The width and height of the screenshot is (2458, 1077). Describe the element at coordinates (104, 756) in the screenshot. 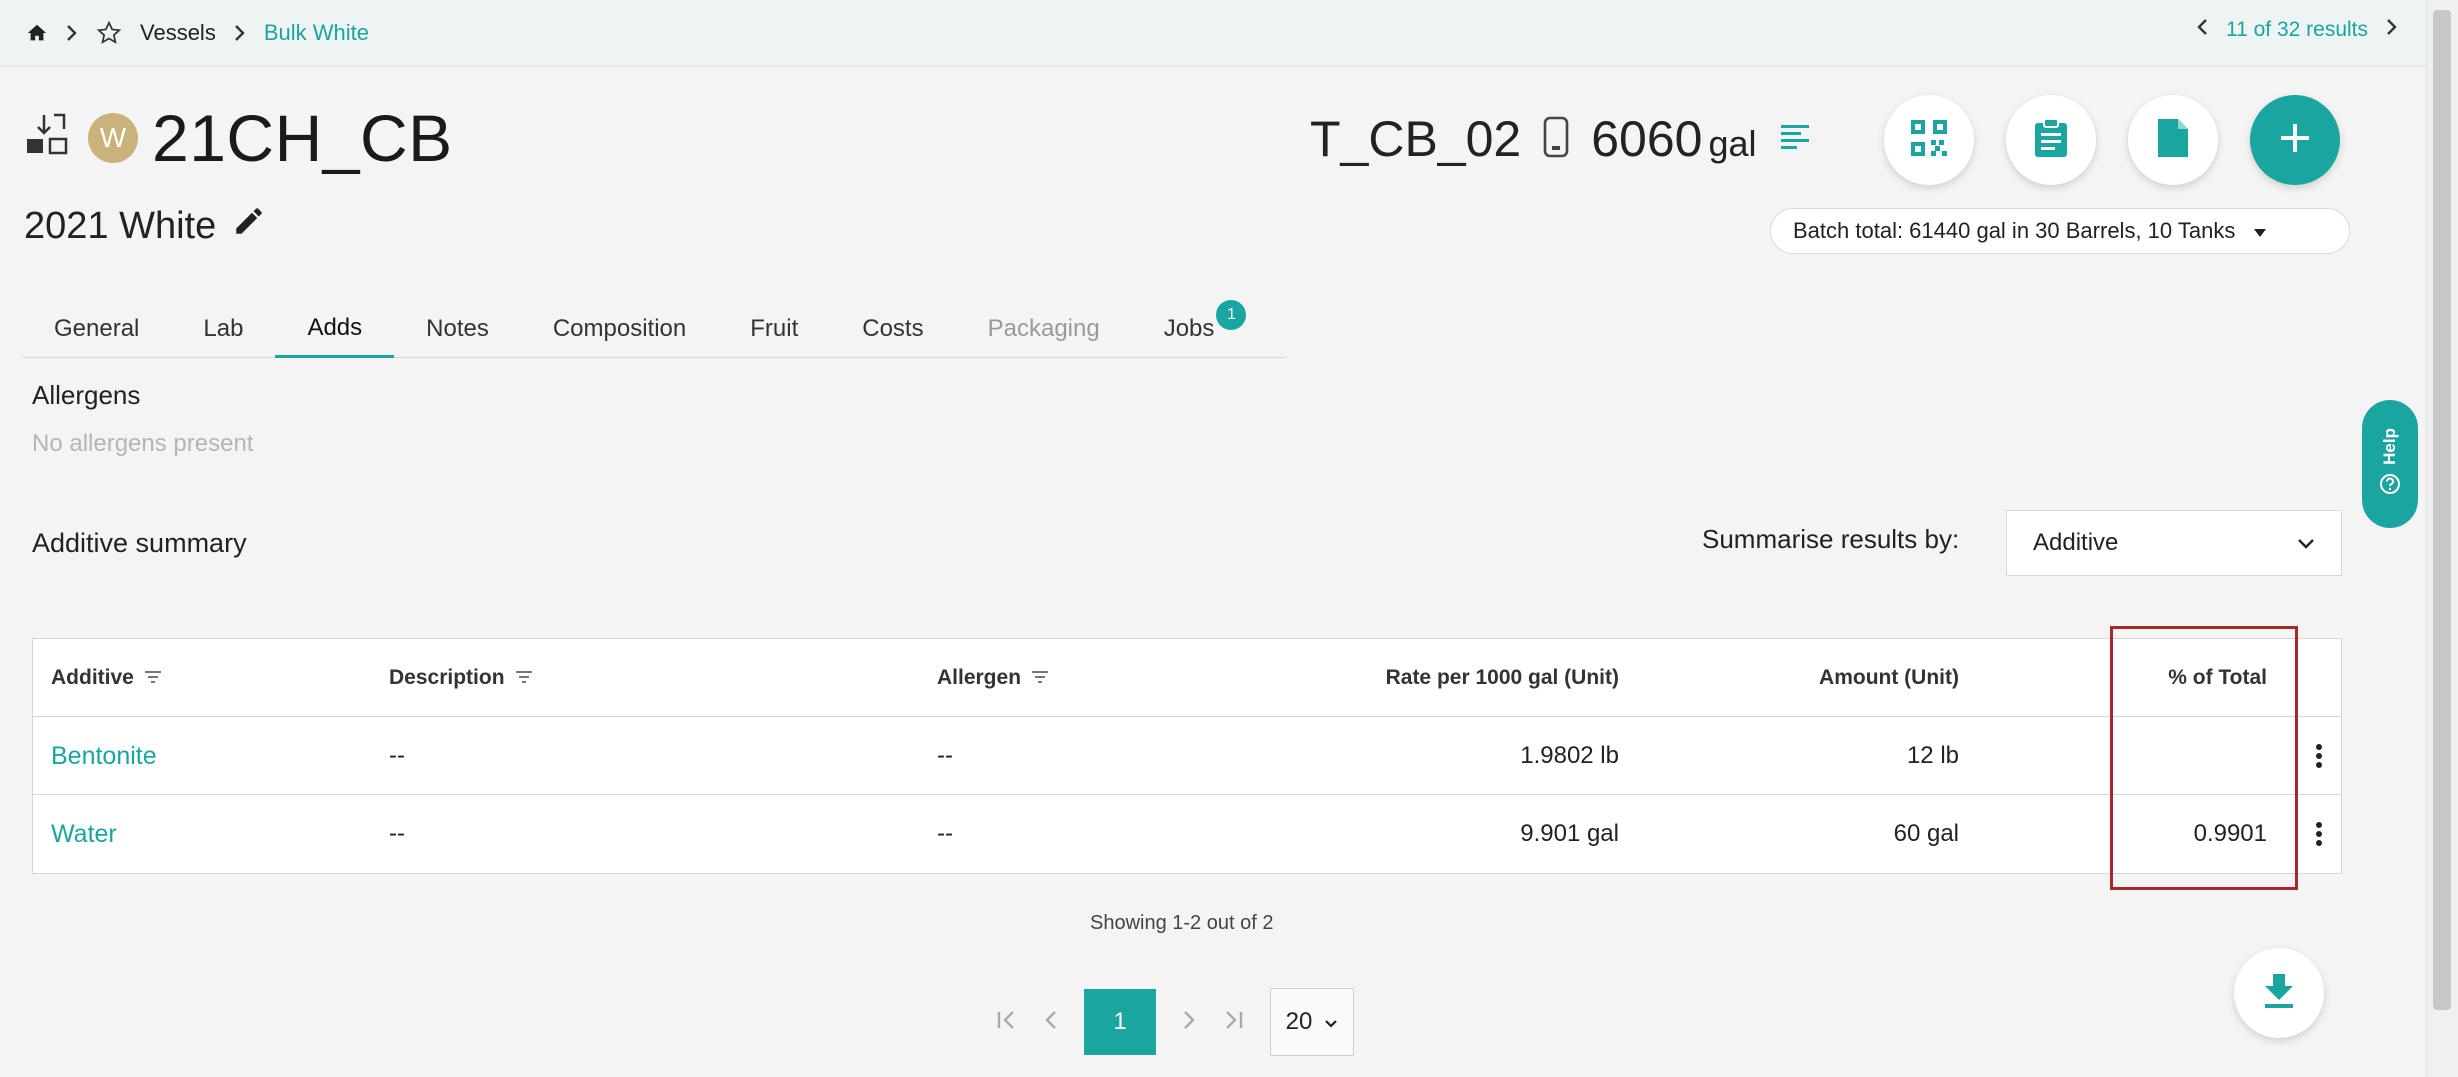

I see `additive-link: Bentonite` at that location.